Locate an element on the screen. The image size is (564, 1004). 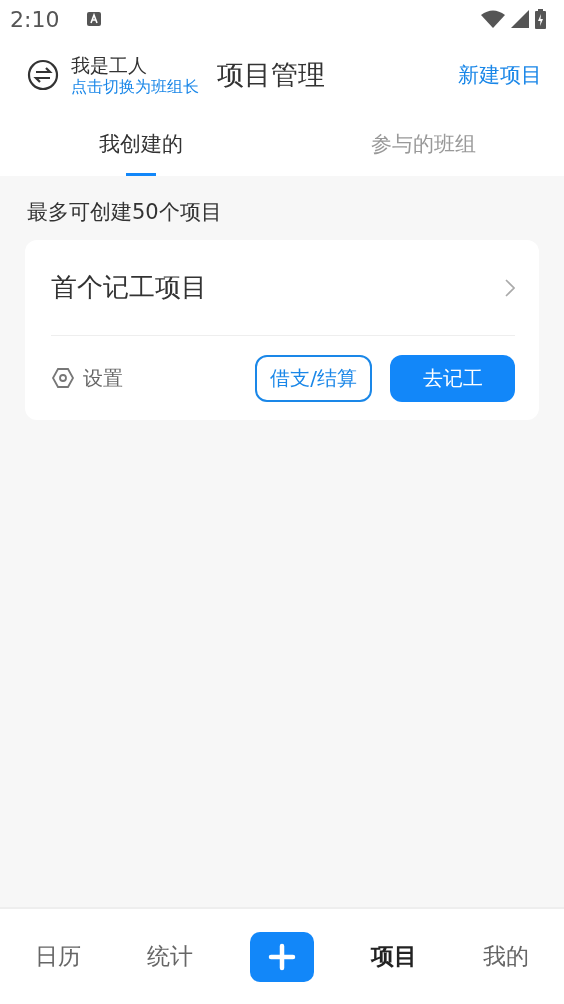
nav-tab: 项目 is located at coordinates (394, 956).